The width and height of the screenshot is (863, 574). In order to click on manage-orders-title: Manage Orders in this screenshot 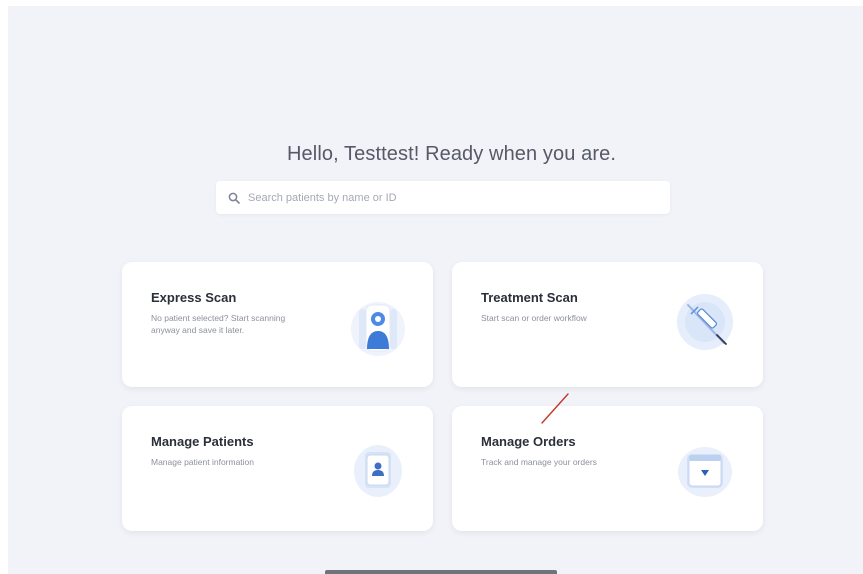, I will do `click(528, 441)`.